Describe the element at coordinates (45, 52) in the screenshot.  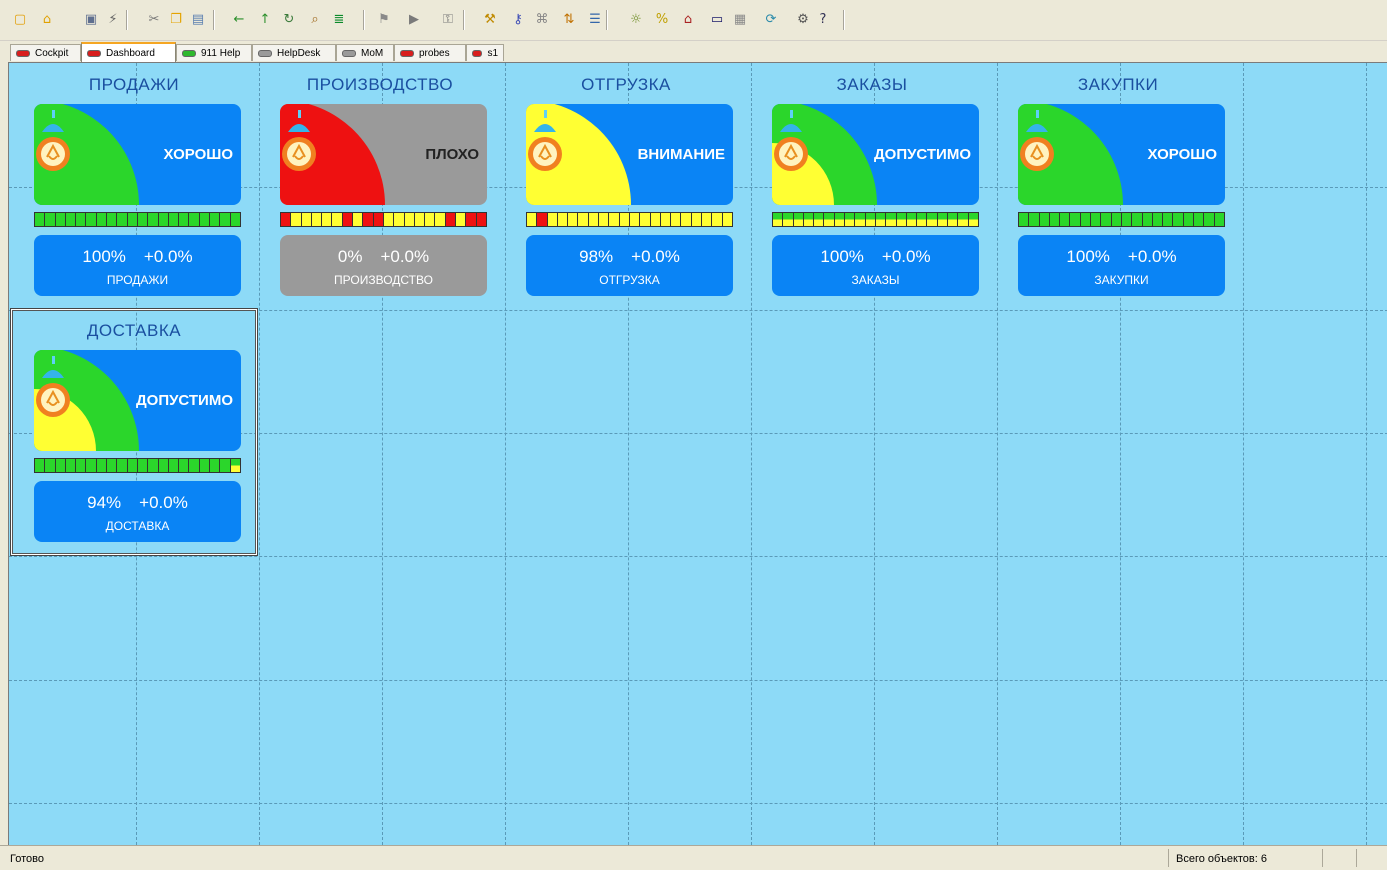
I see `tab-cockpit: Cockpit` at that location.